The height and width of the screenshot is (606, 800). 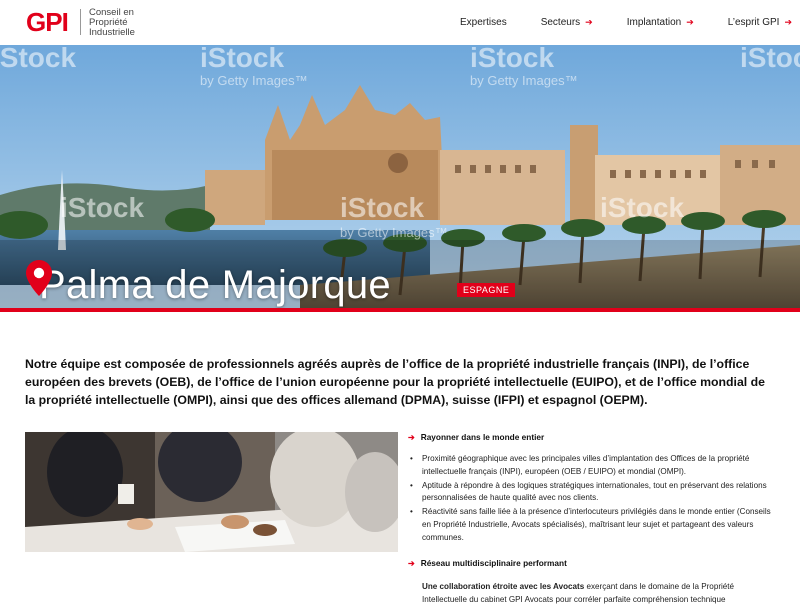 What do you see at coordinates (753, 22) in the screenshot?
I see `nav-label: L’esprit GPI` at bounding box center [753, 22].